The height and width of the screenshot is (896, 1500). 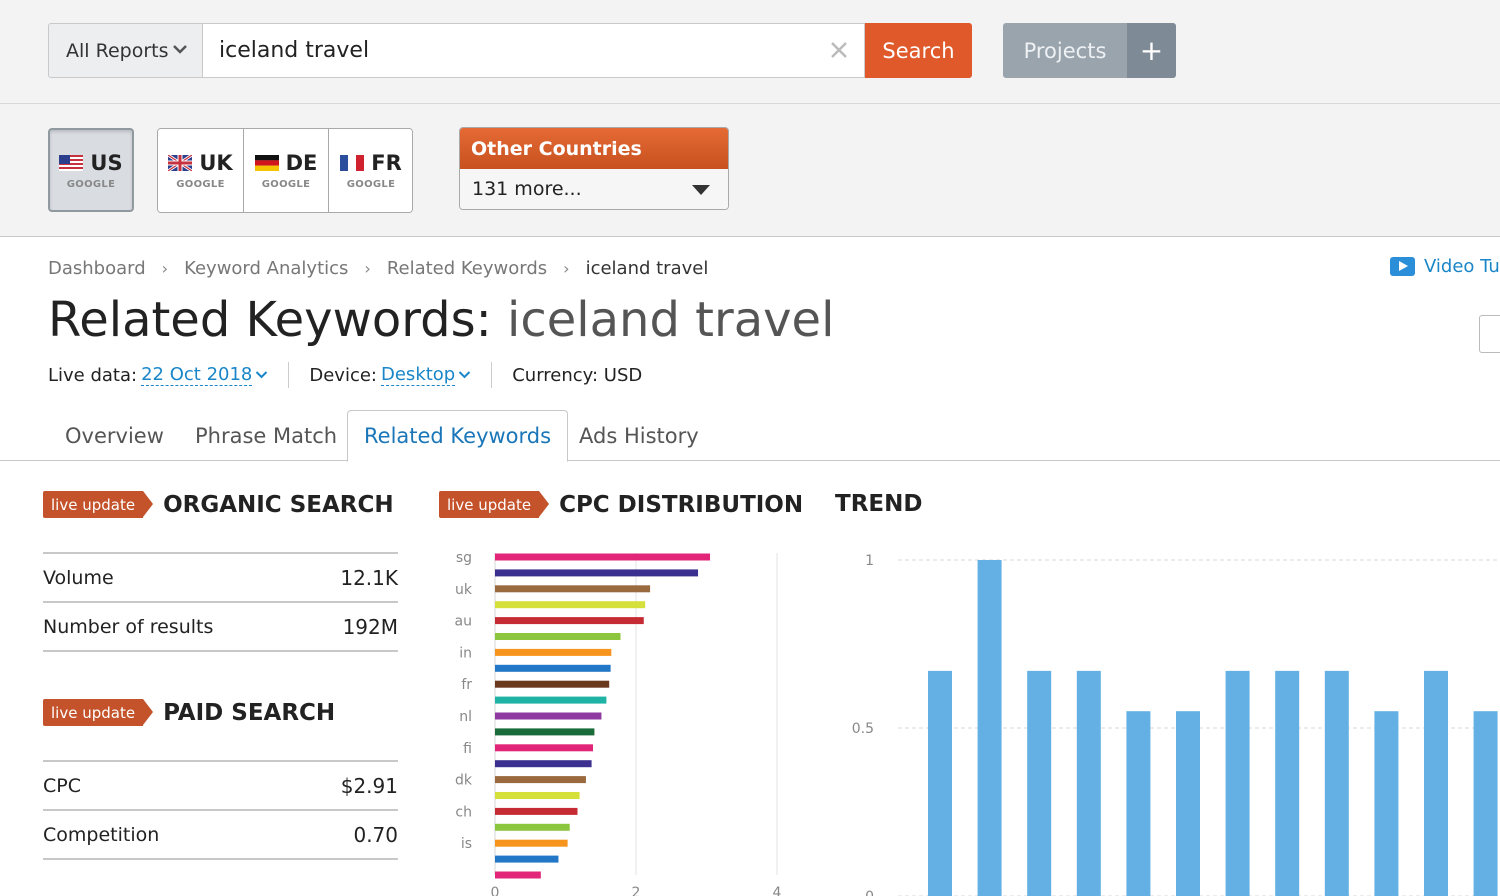 What do you see at coordinates (78, 577) in the screenshot?
I see `stat-label: Volume` at bounding box center [78, 577].